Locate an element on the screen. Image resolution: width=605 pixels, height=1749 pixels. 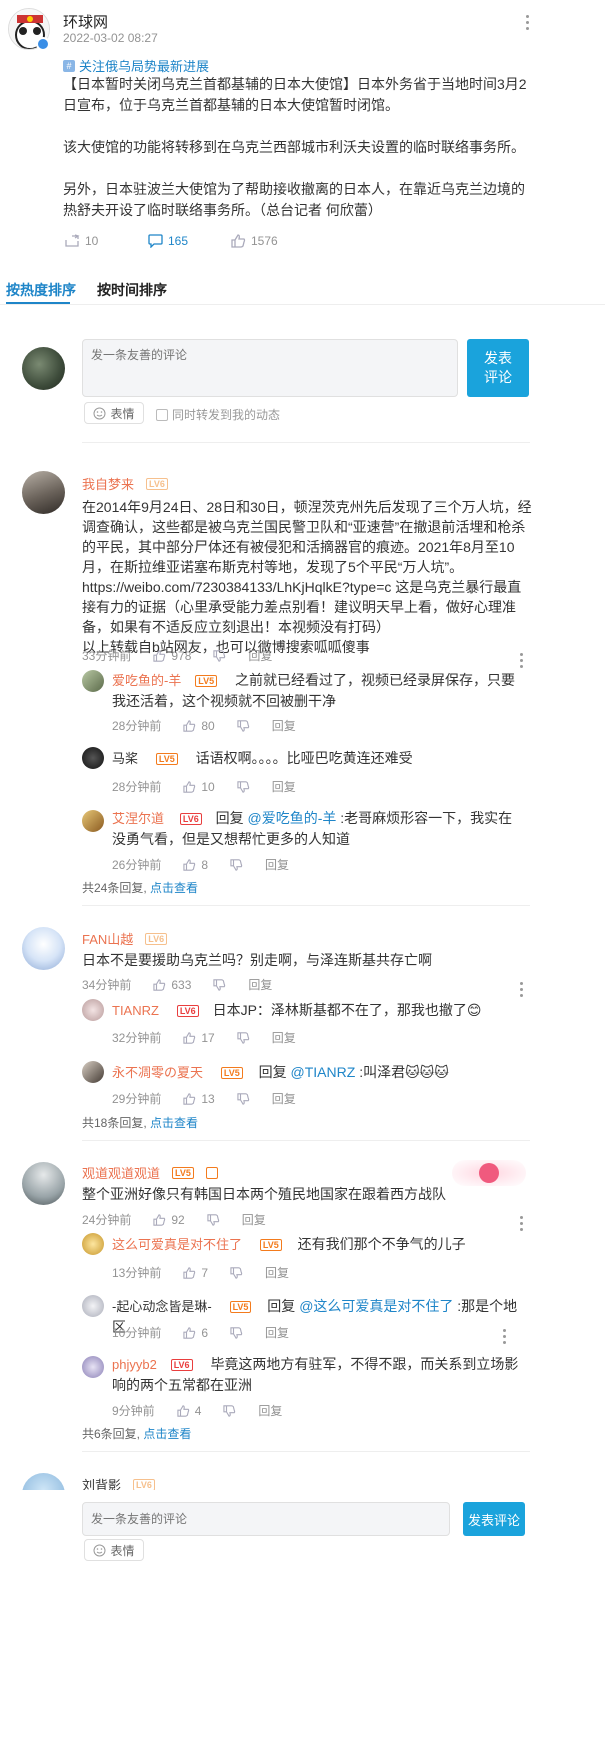
reply-like-button: 17 is located at coordinates (199, 1038).